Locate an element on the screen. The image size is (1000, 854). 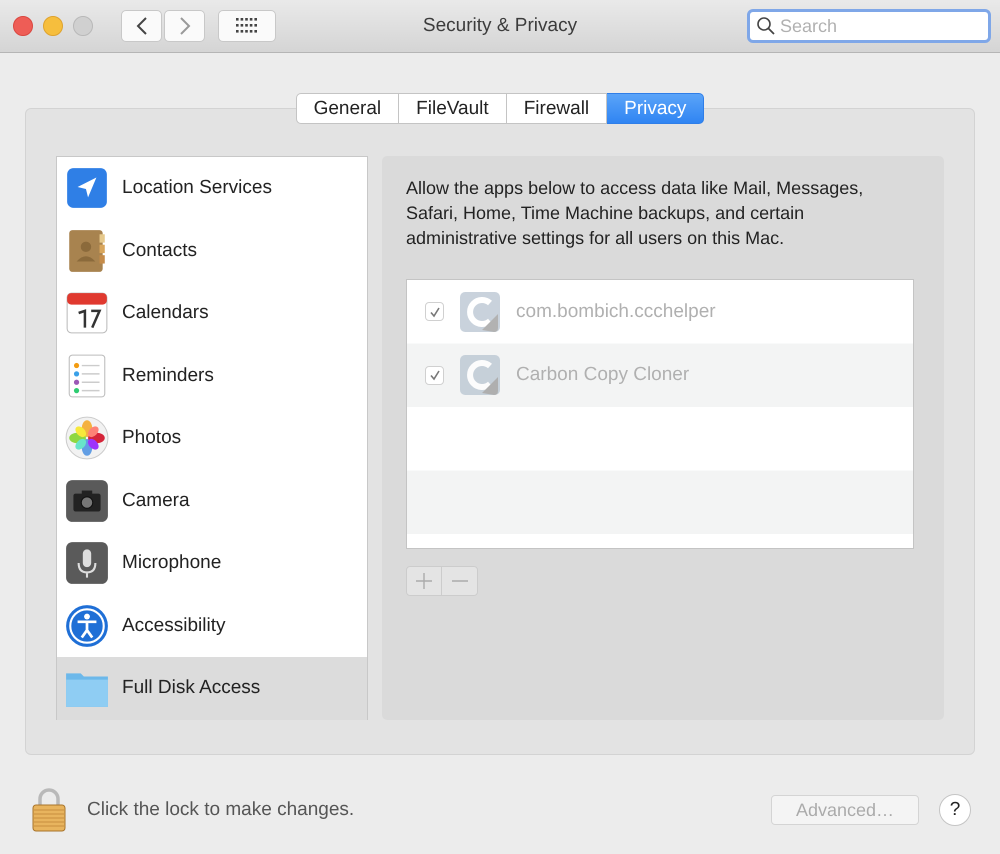
sidebar-item: Photos is located at coordinates (212, 438).